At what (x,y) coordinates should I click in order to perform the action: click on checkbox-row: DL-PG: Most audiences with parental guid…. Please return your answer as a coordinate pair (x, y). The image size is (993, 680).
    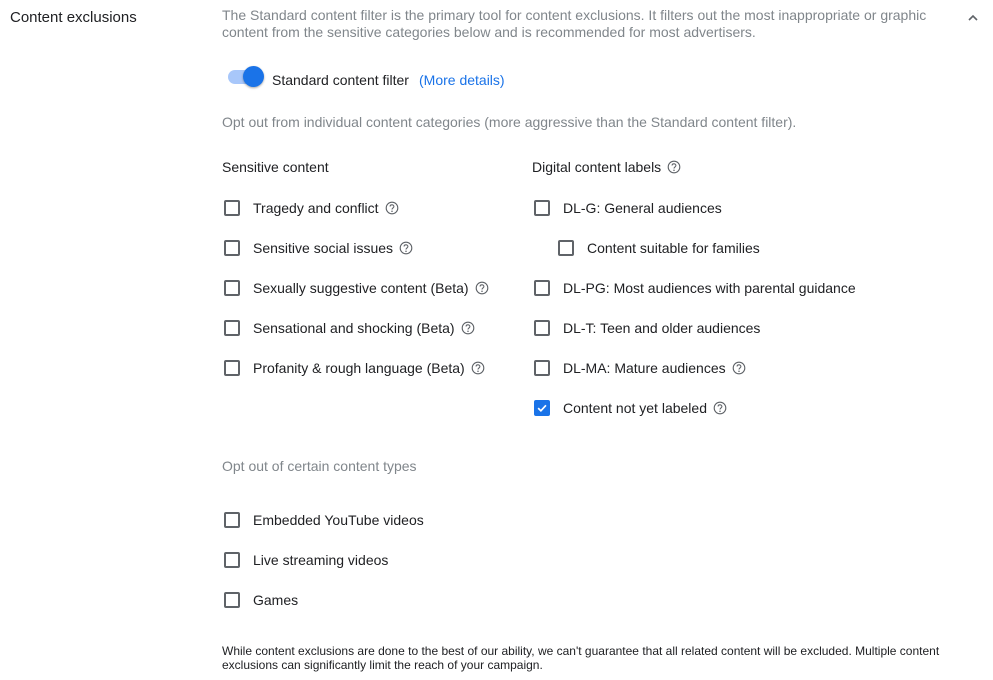
    Looking at the image, I should click on (695, 288).